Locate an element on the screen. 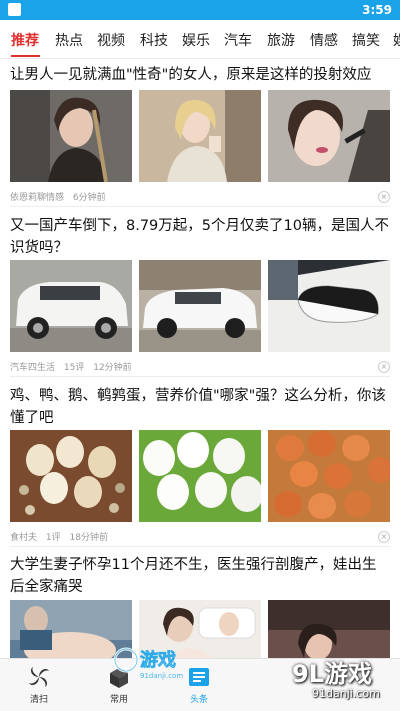 This screenshot has width=400, height=711. article-meta: 依恩莉聊情感 6分钟前 is located at coordinates (61, 196).